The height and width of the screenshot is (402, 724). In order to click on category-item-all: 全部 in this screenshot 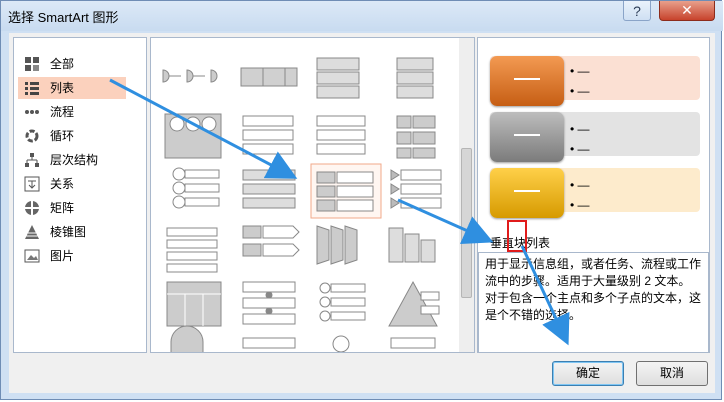, I will do `click(72, 64)`.